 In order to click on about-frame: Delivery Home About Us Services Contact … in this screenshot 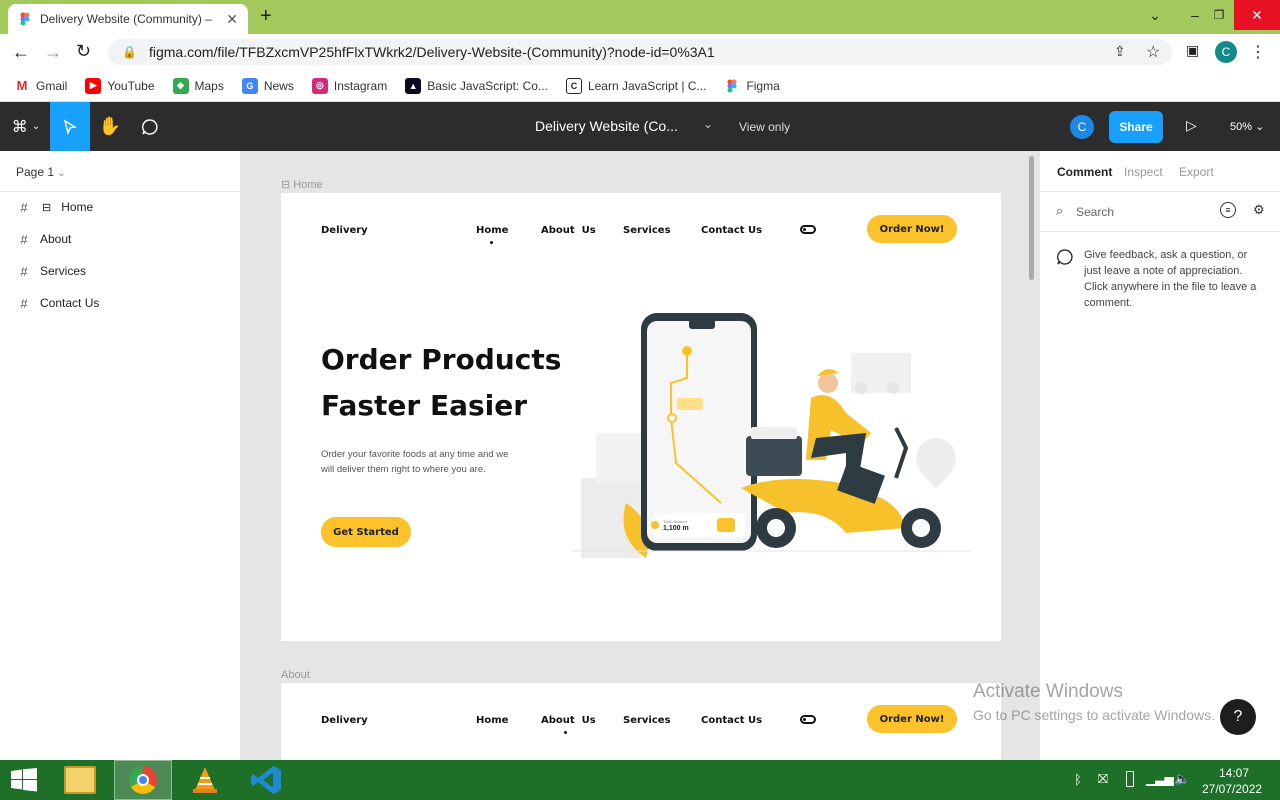, I will do `click(641, 721)`.